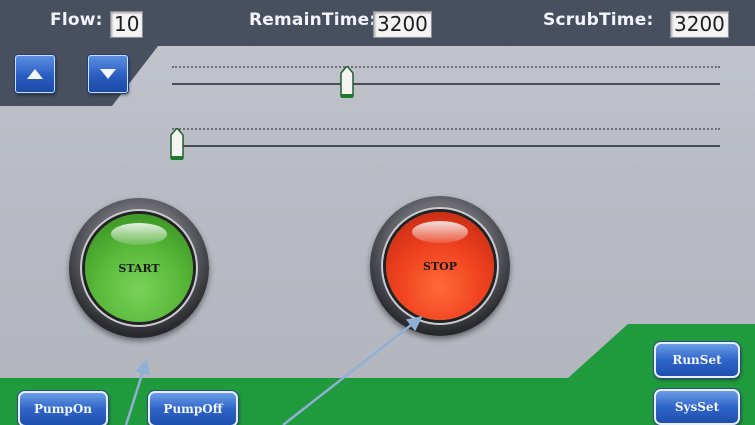 Image resolution: width=755 pixels, height=425 pixels. Describe the element at coordinates (273, 370) in the screenshot. I see `annotation-overlay` at that location.